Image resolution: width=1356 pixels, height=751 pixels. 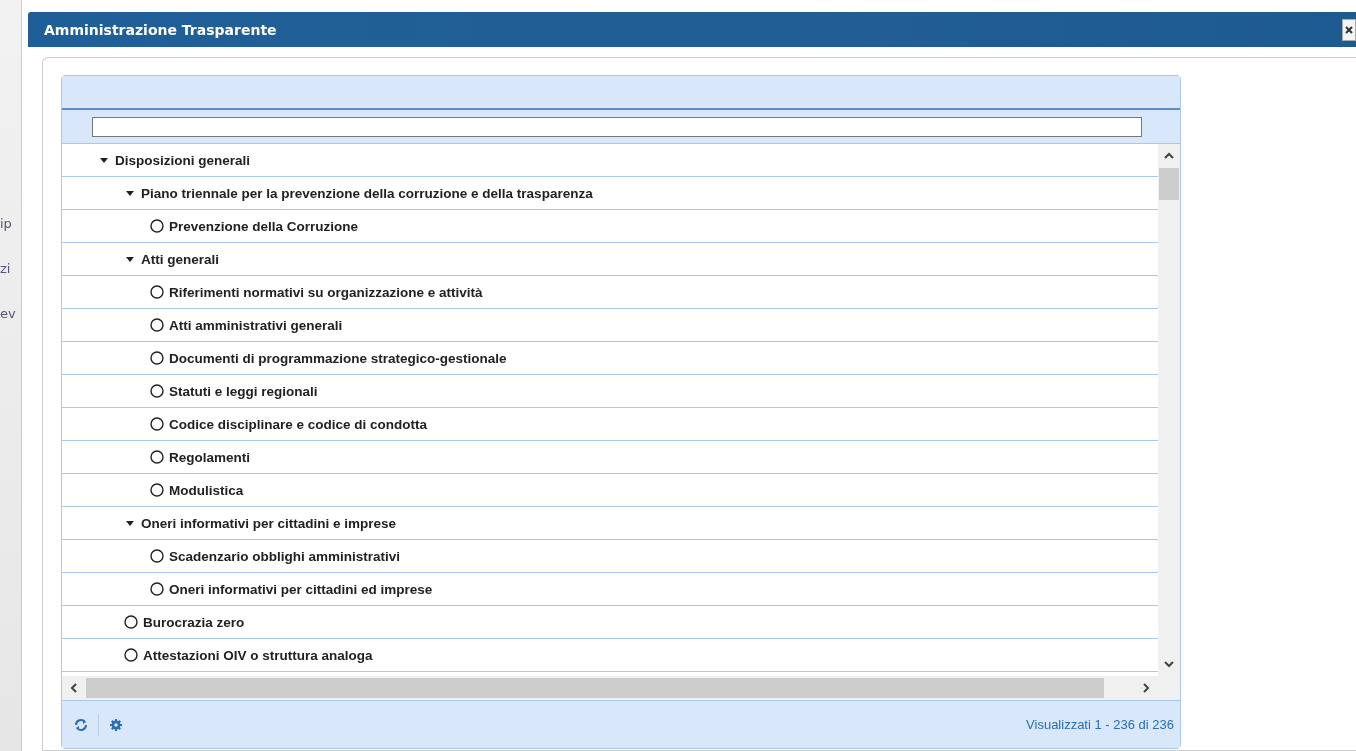 I want to click on tree-item: Regolamenti, so click(x=209, y=457).